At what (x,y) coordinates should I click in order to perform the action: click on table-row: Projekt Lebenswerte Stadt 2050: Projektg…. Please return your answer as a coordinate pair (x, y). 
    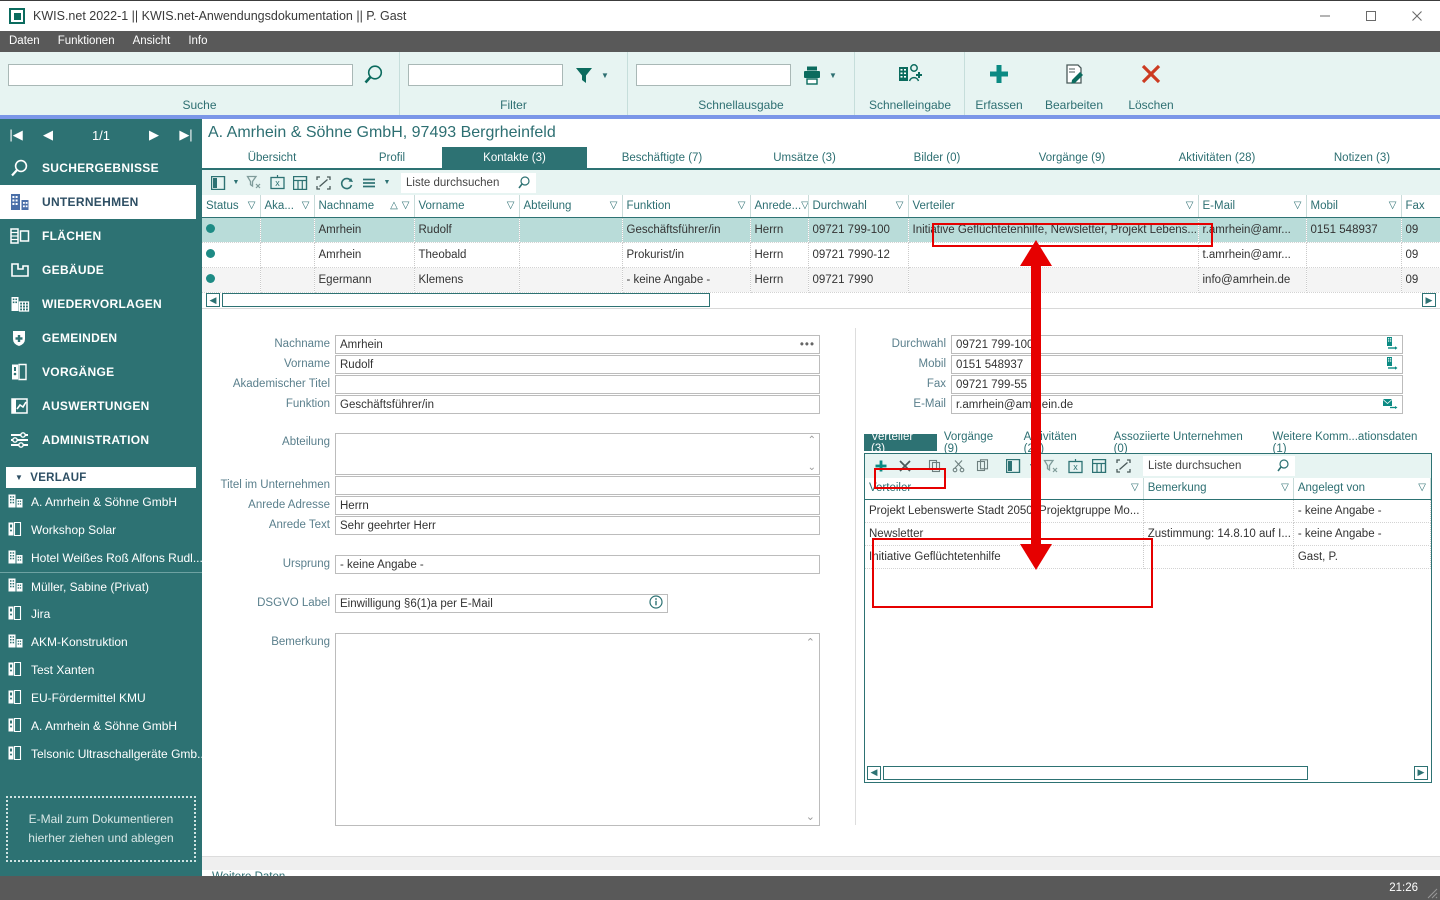
    Looking at the image, I should click on (1148, 511).